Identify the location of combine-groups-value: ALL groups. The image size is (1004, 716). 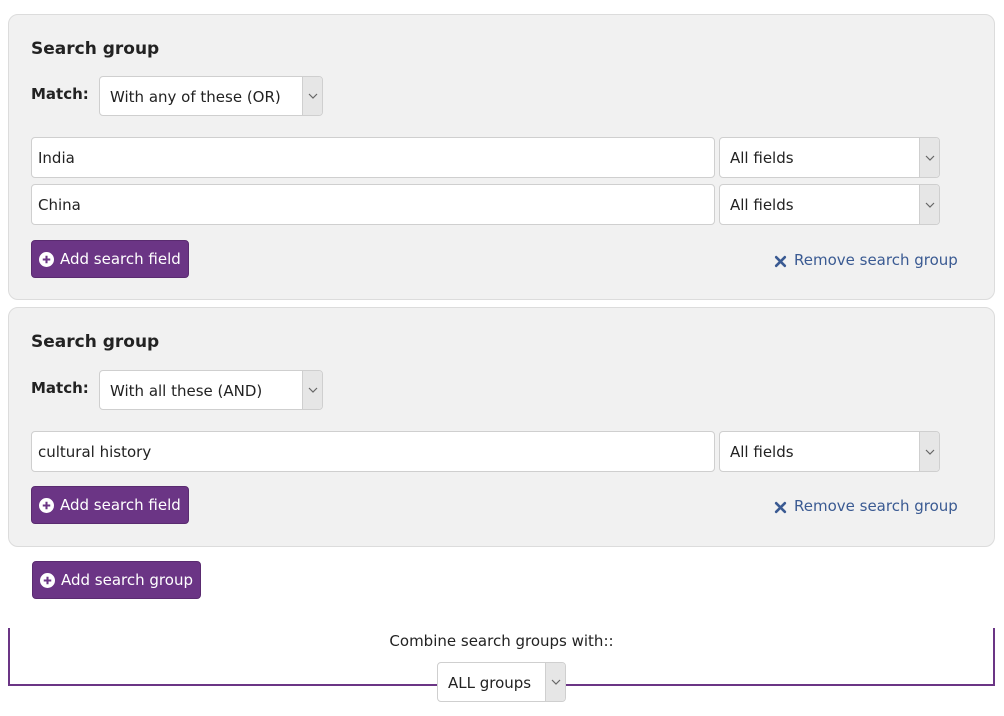
(490, 683).